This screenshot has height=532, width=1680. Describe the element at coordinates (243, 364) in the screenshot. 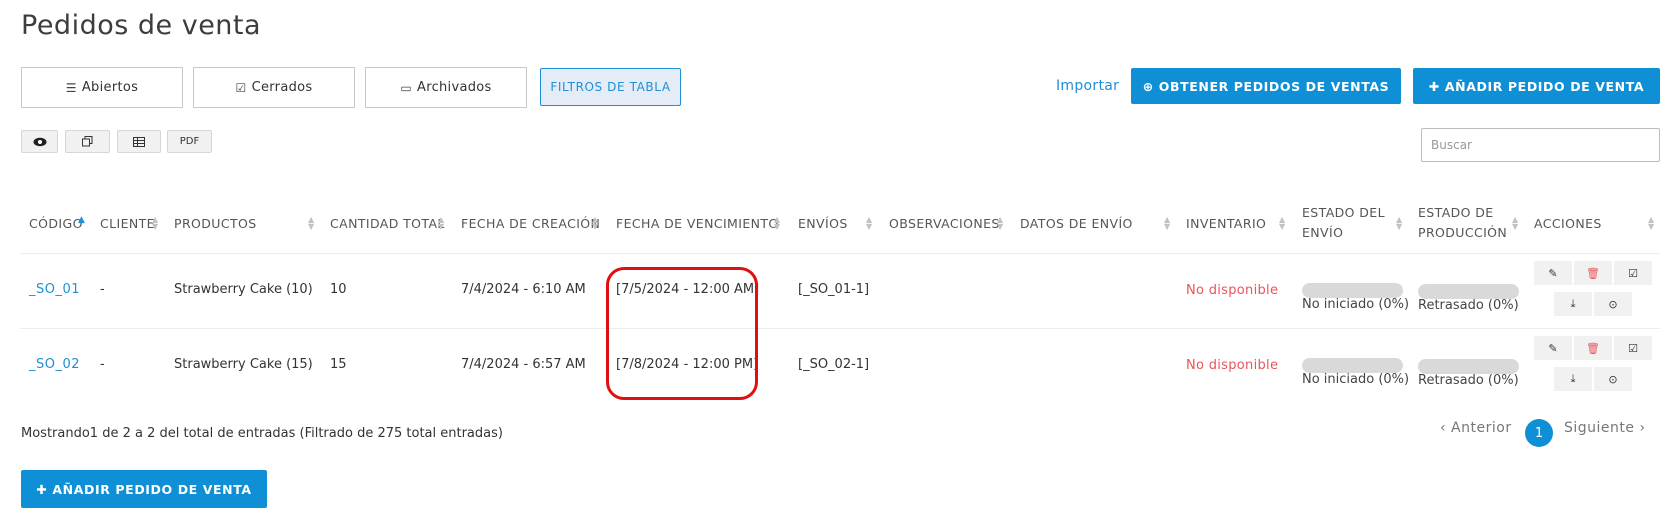

I see `products-cell: Strawberry Cake (15)` at that location.